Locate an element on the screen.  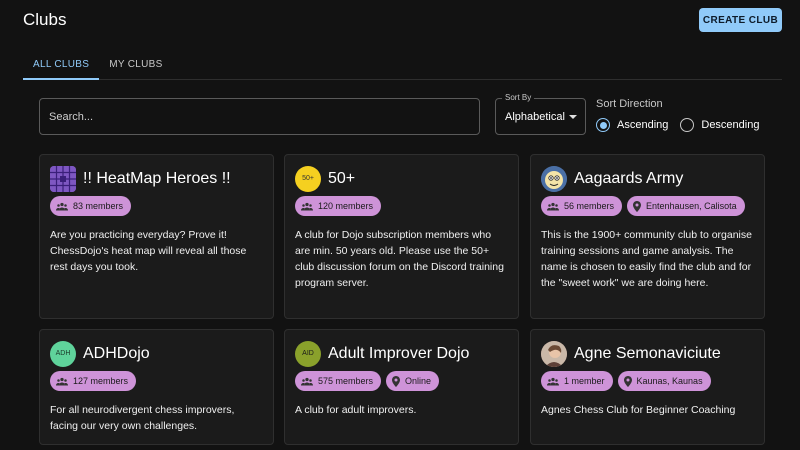
members-chip: 56 members is located at coordinates (582, 206).